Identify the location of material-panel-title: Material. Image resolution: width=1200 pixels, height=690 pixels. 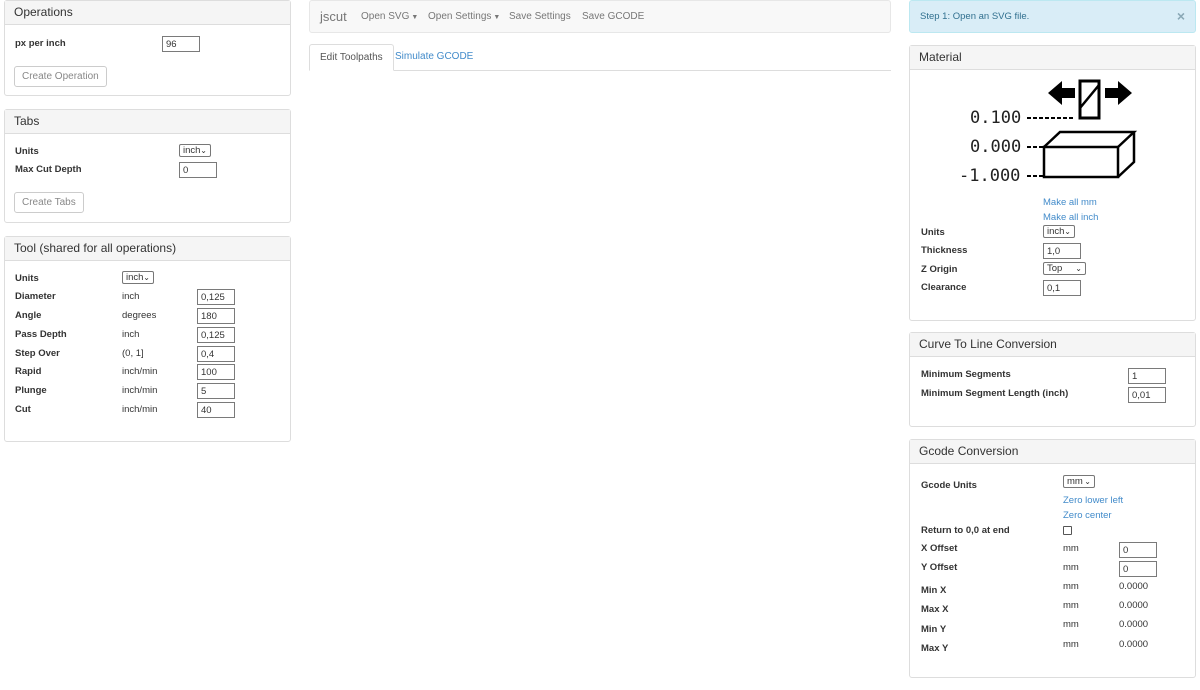
(1052, 58).